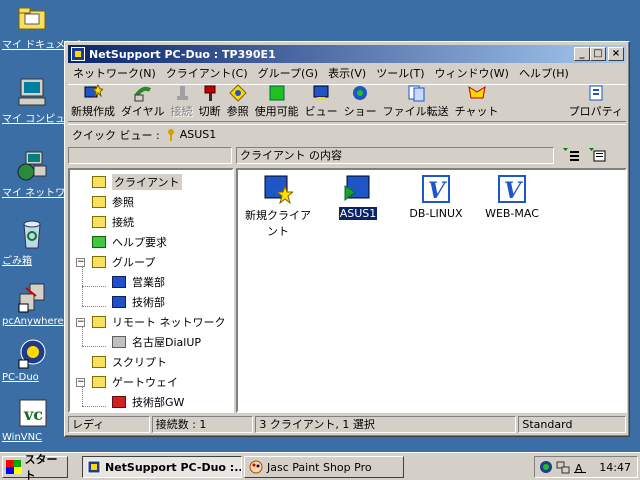  Describe the element at coordinates (32, 234) in the screenshot. I see `recycle-bin-icon` at that location.